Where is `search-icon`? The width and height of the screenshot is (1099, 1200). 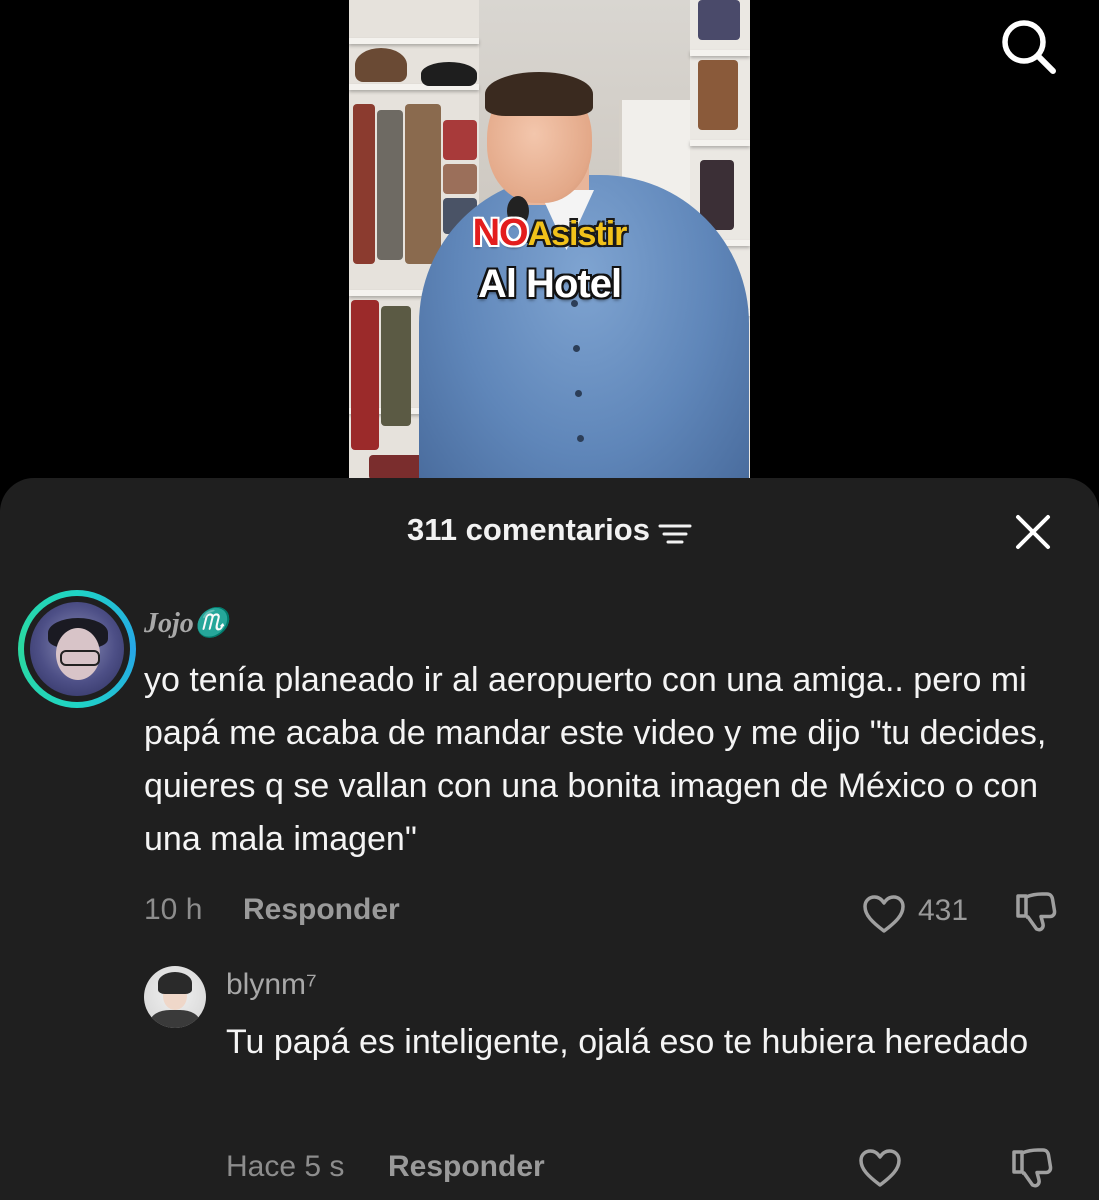 search-icon is located at coordinates (1028, 46).